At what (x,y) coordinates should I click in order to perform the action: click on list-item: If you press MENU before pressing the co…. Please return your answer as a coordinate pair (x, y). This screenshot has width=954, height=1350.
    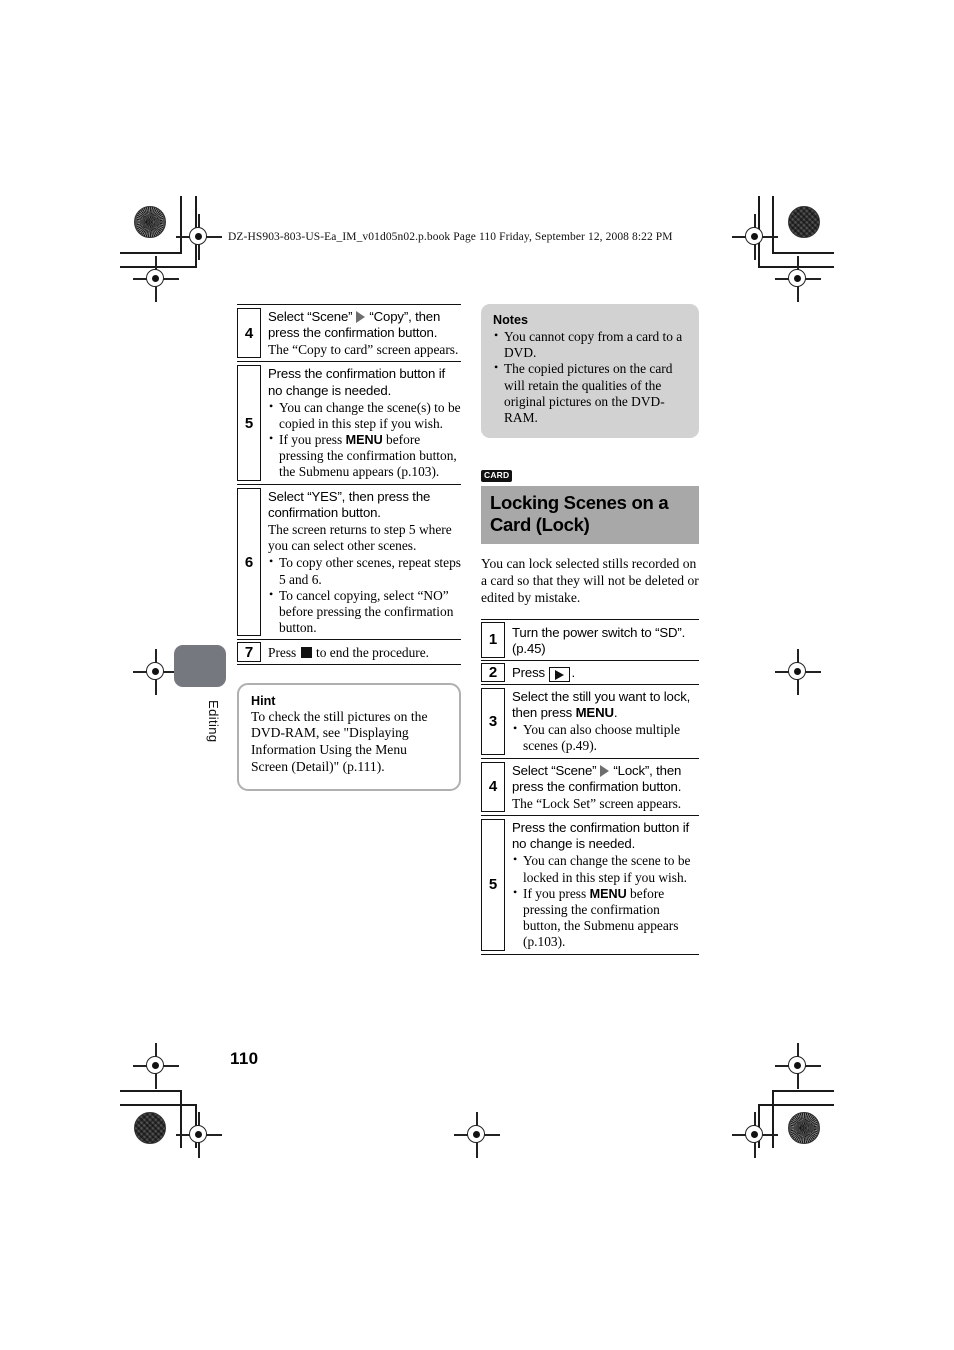
    Looking at the image, I should click on (364, 456).